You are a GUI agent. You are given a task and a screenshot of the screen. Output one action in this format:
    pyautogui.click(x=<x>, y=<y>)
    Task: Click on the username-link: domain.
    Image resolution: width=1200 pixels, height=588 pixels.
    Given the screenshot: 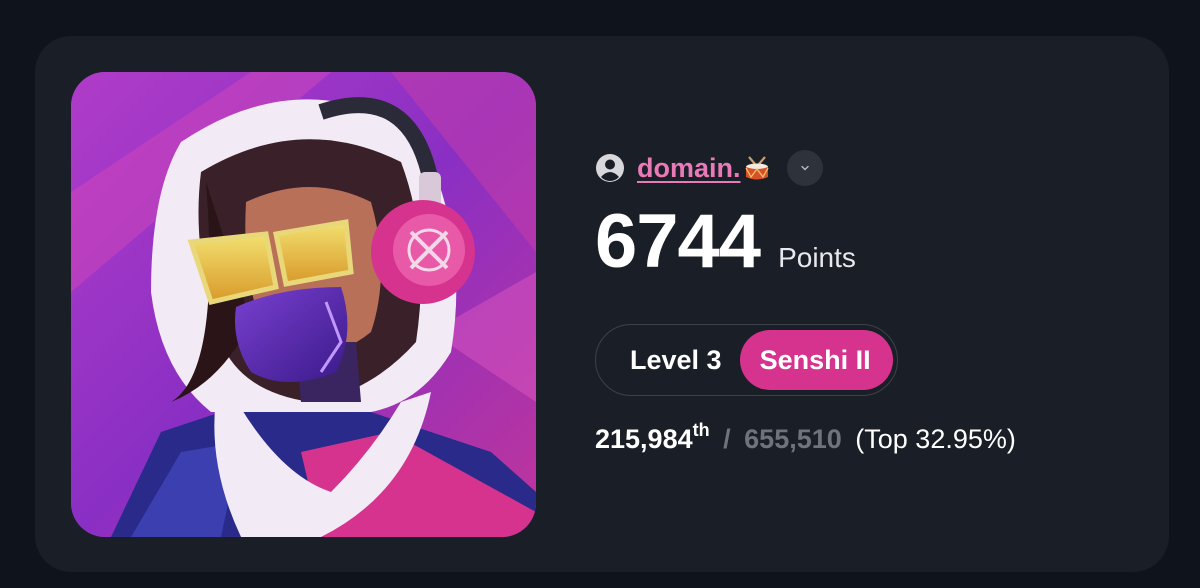 What is the action you would take?
    pyautogui.click(x=704, y=168)
    